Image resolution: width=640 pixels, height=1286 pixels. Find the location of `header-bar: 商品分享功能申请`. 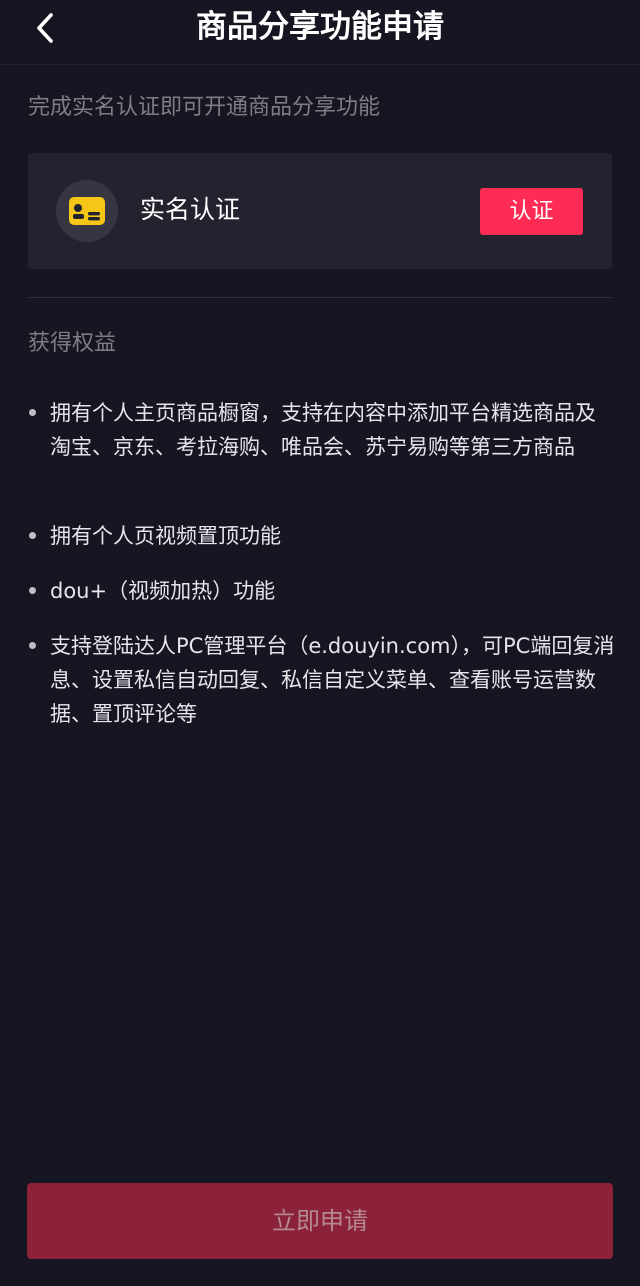

header-bar: 商品分享功能申请 is located at coordinates (320, 32).